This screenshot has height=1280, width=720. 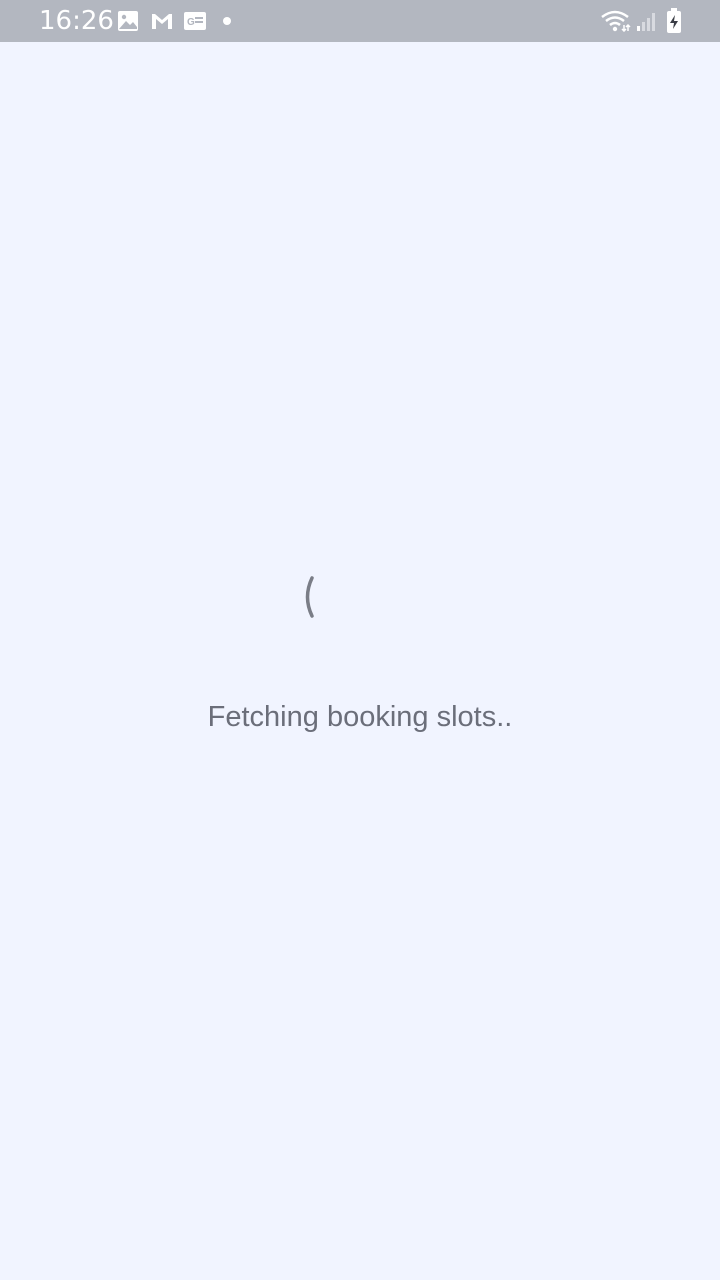 What do you see at coordinates (314, 598) in the screenshot?
I see `loading-spinner` at bounding box center [314, 598].